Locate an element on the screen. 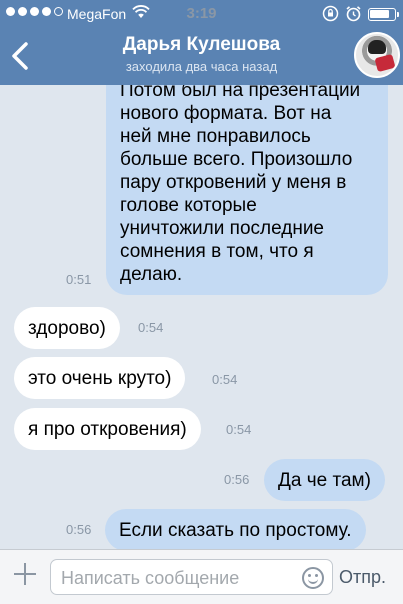  contact-name: Дарья Кулешова is located at coordinates (201, 45).